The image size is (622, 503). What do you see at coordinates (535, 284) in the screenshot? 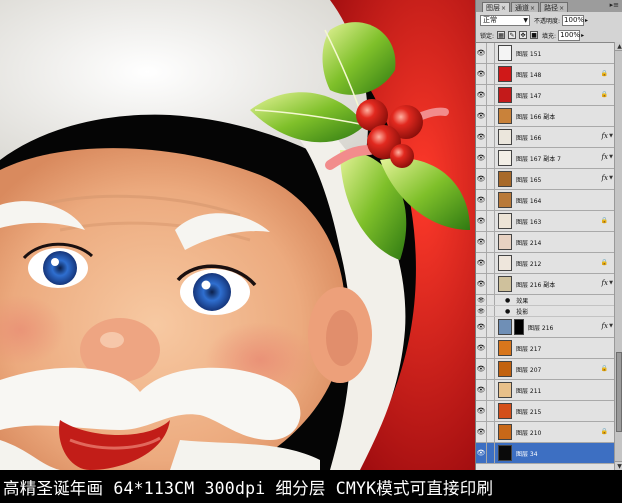
I see `layer-name: 图层 216 副本` at bounding box center [535, 284].